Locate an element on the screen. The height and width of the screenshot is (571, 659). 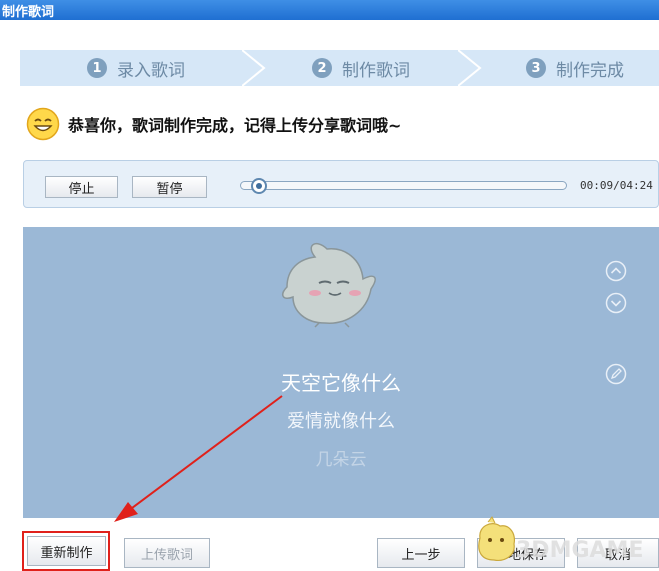
completion-message: 恭喜你，歌词制作完成，记得上传分享歌词哦~ is located at coordinates (213, 124).